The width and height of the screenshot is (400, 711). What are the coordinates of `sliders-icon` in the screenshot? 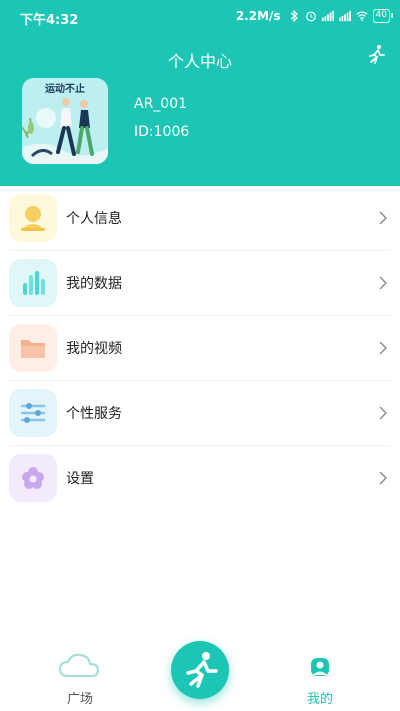 It's located at (33, 413).